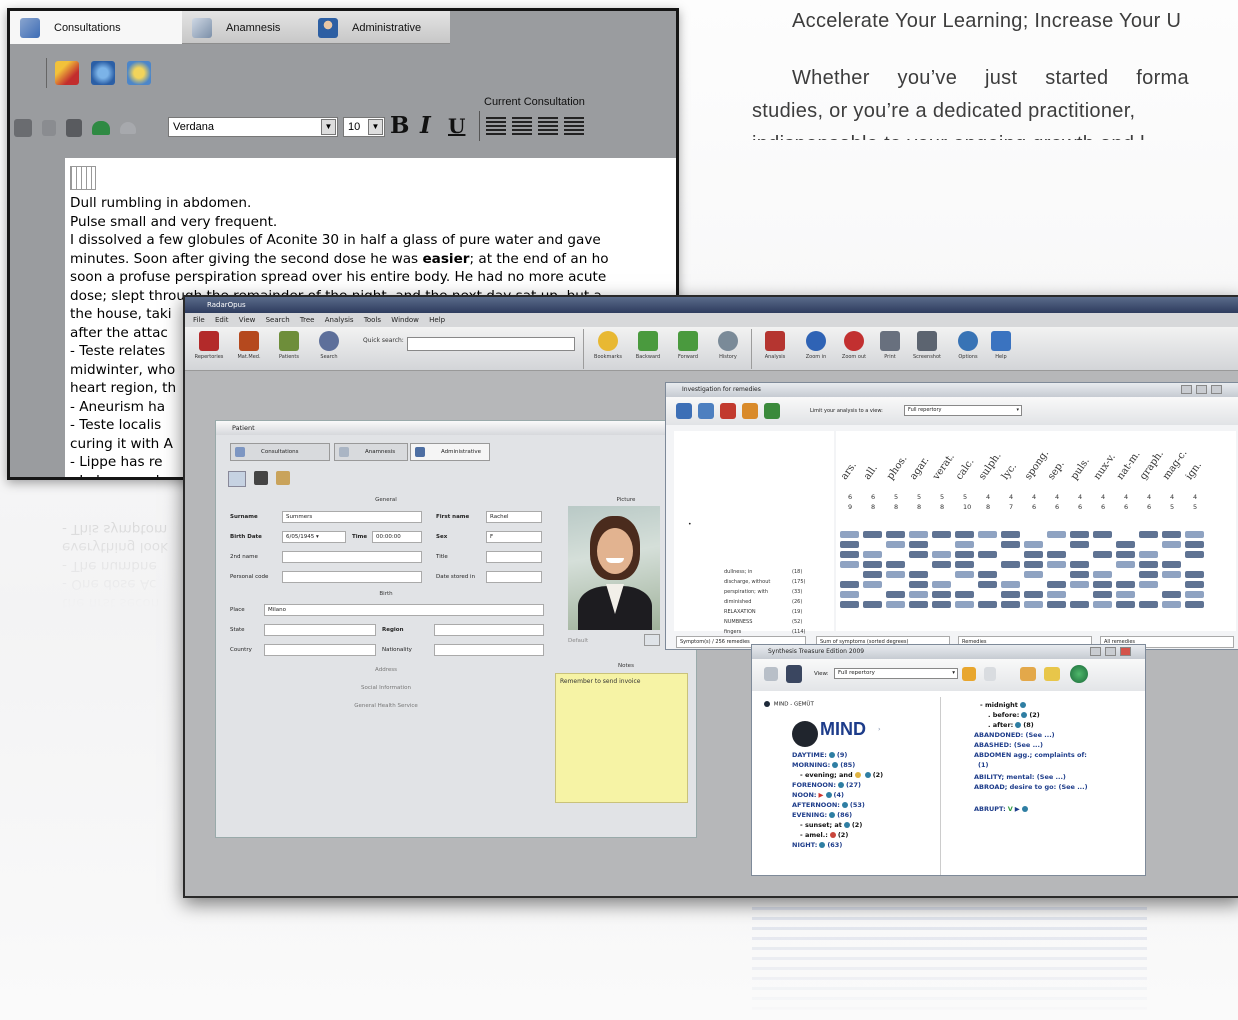  What do you see at coordinates (261, 478) in the screenshot?
I see `print-icon` at bounding box center [261, 478].